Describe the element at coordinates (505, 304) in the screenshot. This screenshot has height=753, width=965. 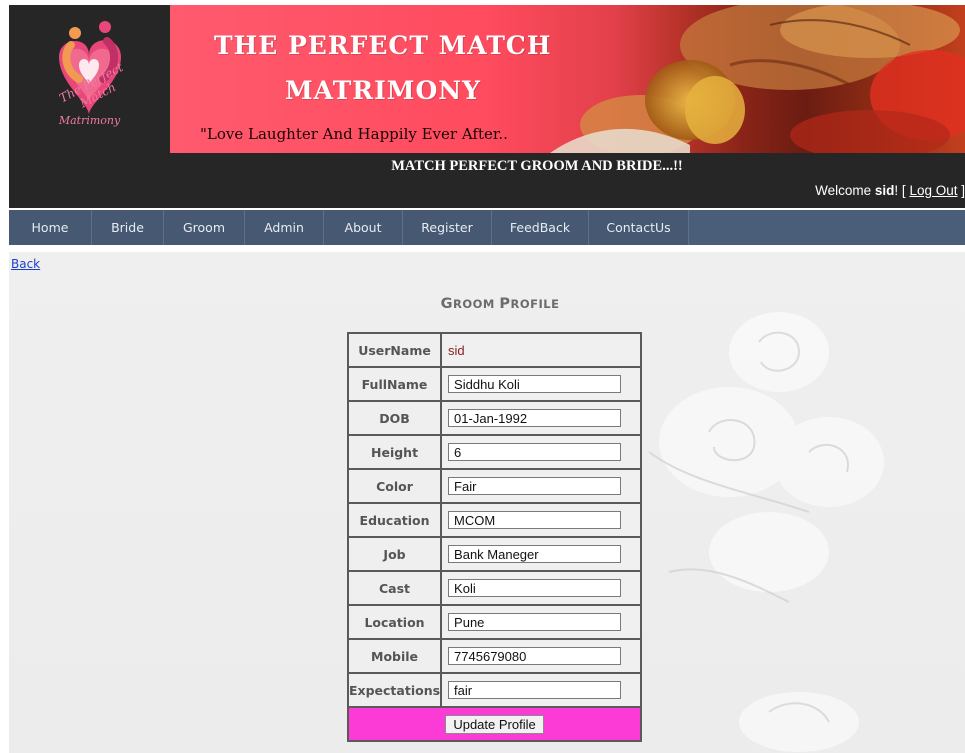
I see `title-letter-p: P` at that location.